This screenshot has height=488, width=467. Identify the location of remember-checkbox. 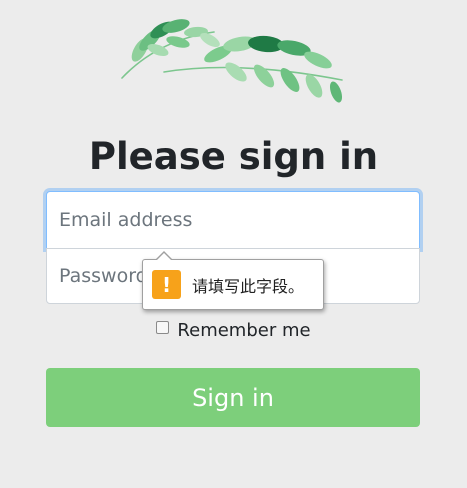
(163, 327).